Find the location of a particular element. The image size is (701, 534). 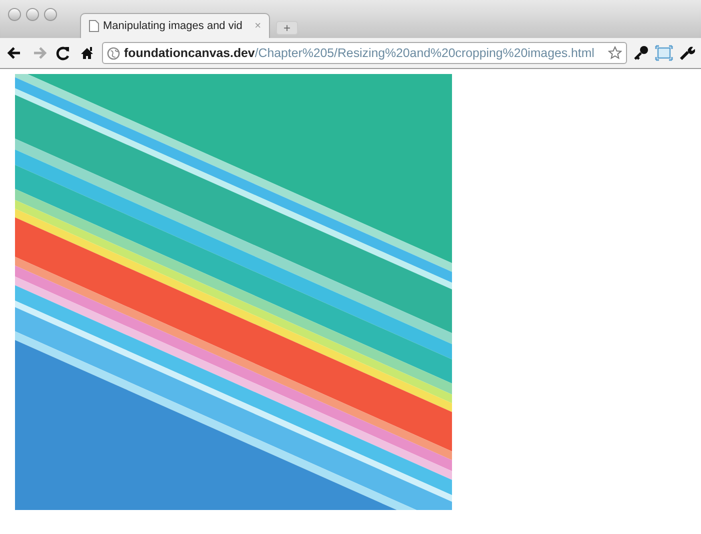

tab-title: Manipulating images and vid is located at coordinates (173, 26).